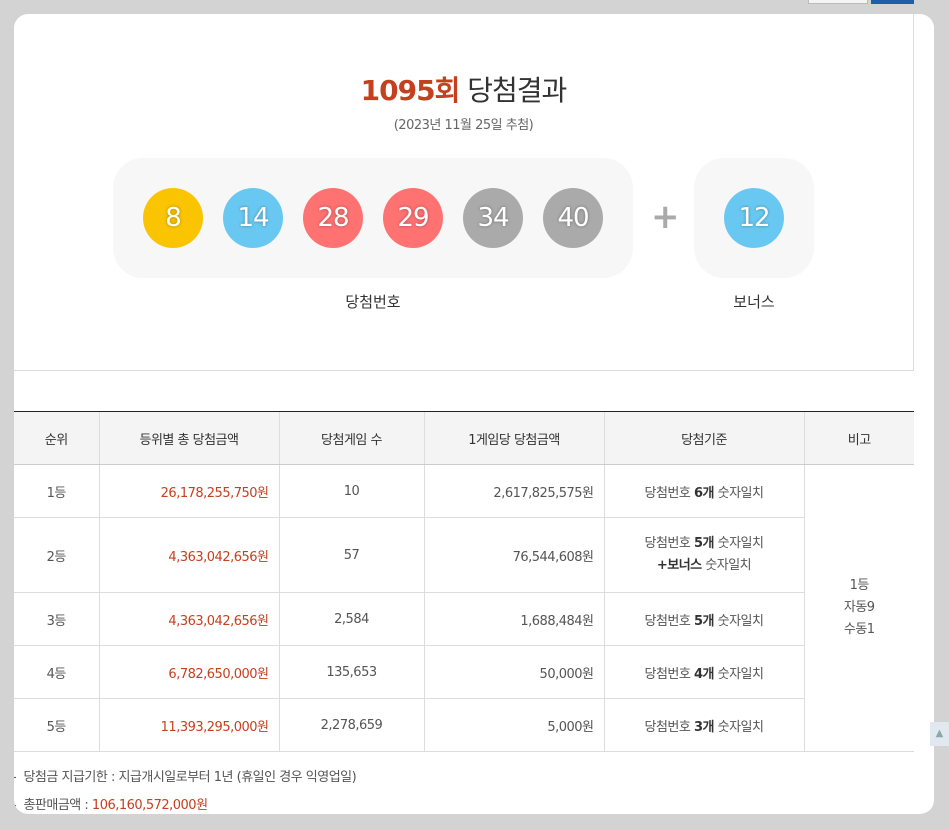 Image resolution: width=949 pixels, height=829 pixels. What do you see at coordinates (493, 218) in the screenshot?
I see `lotto-ball: 34` at bounding box center [493, 218].